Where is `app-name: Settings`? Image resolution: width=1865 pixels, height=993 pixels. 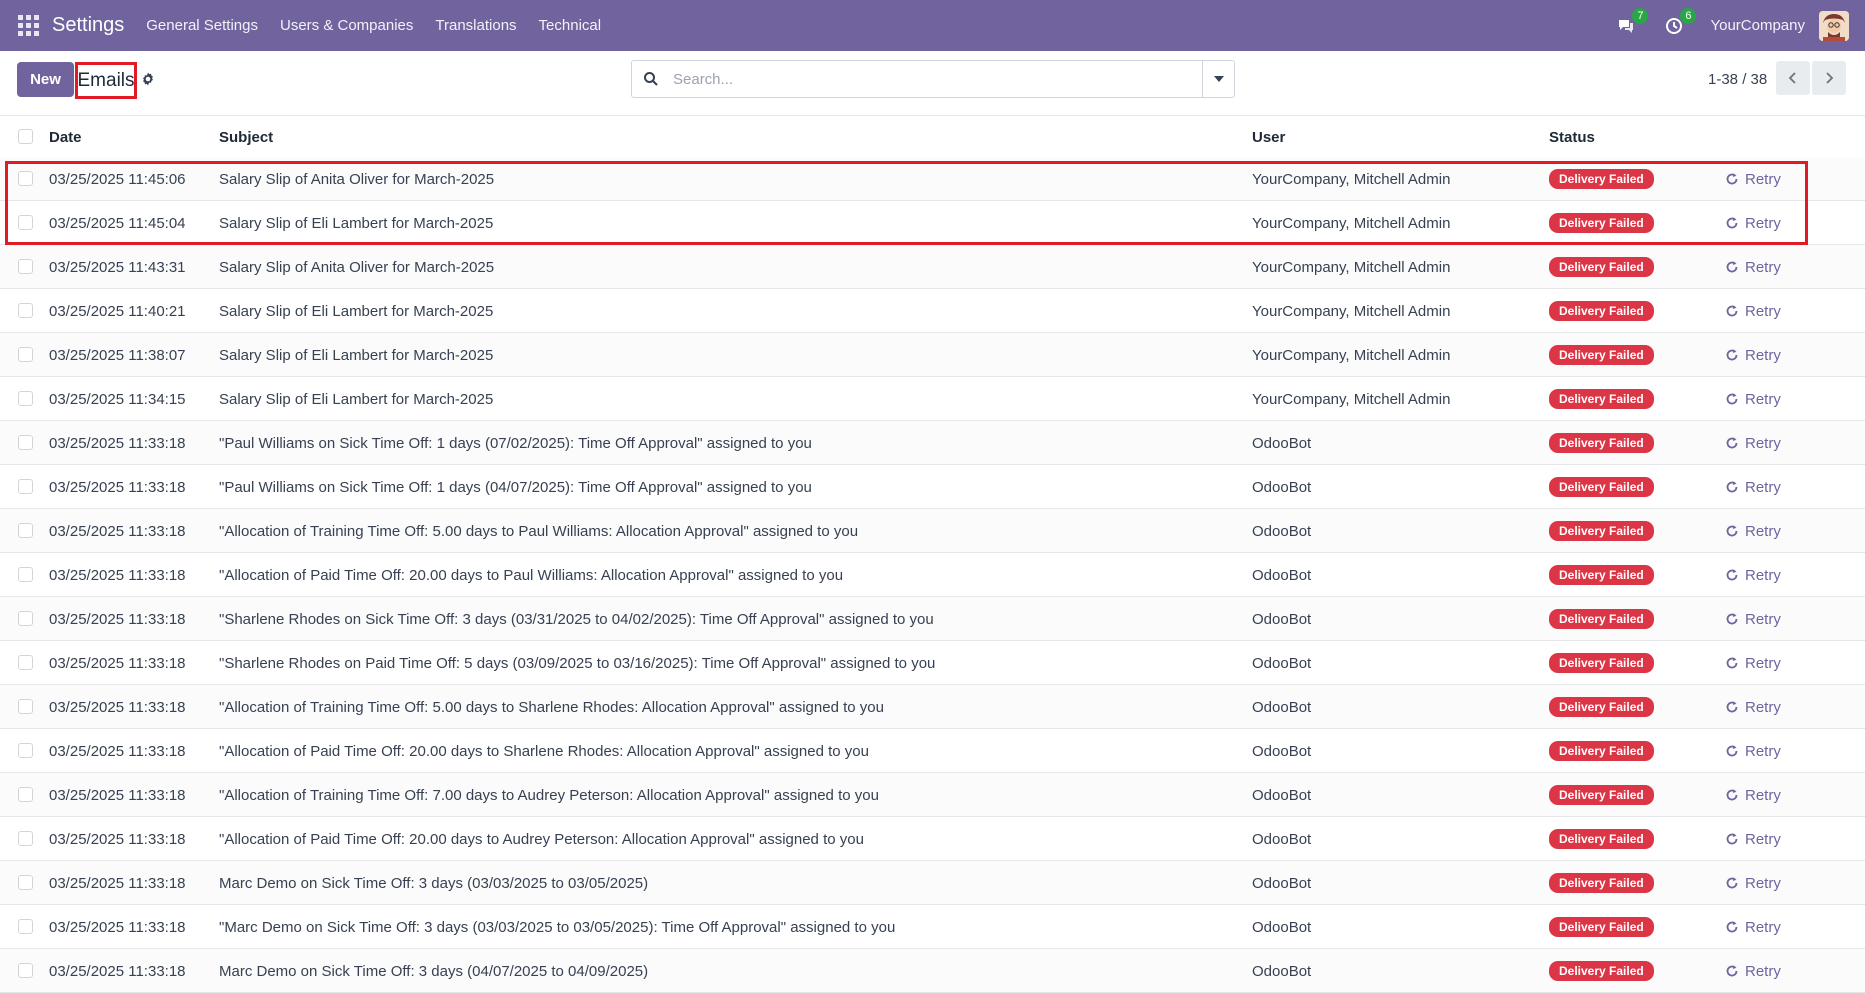 app-name: Settings is located at coordinates (88, 25).